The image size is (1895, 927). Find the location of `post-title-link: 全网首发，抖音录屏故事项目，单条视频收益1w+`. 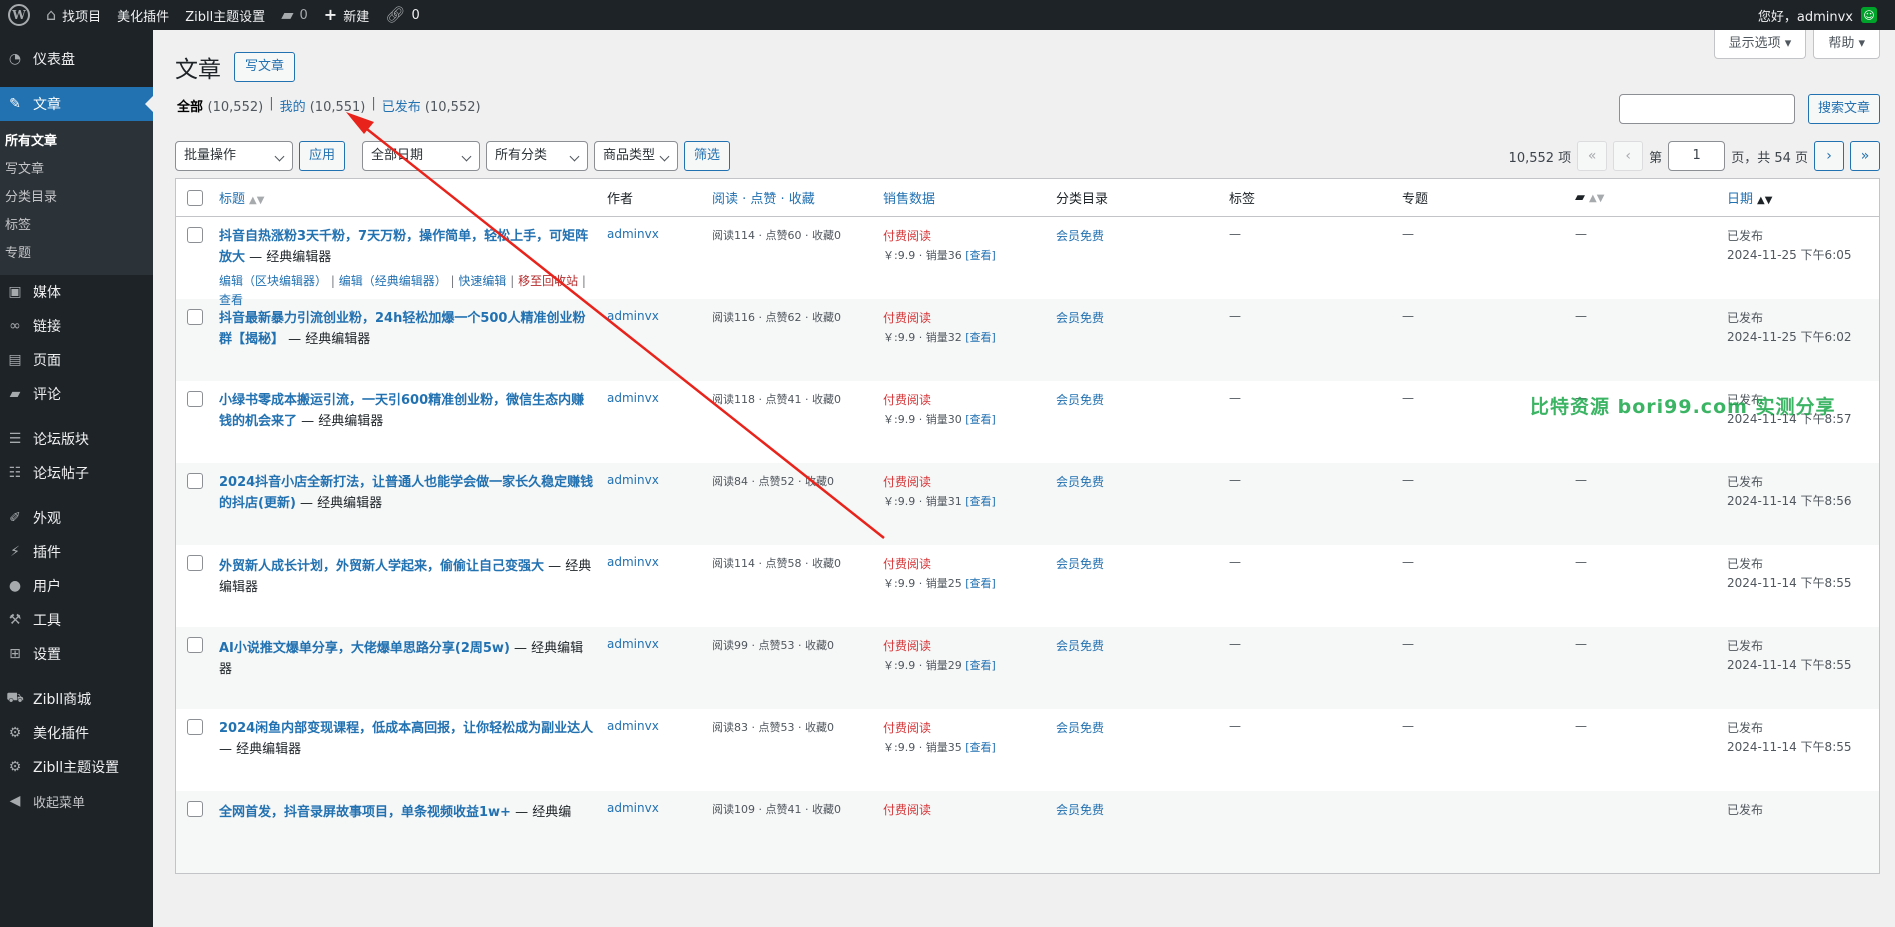

post-title-link: 全网首发，抖音录屏故事项目，单条视频收益1w+ is located at coordinates (365, 812).